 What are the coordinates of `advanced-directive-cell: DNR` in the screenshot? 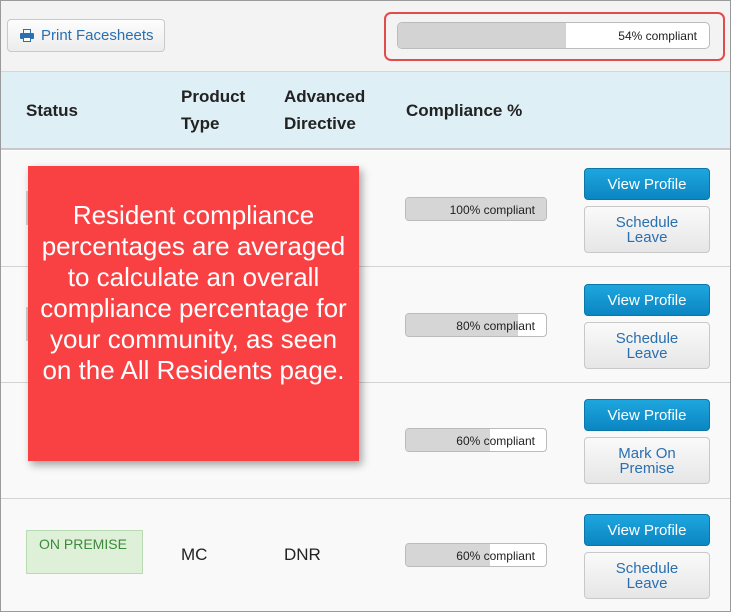 It's located at (302, 554).